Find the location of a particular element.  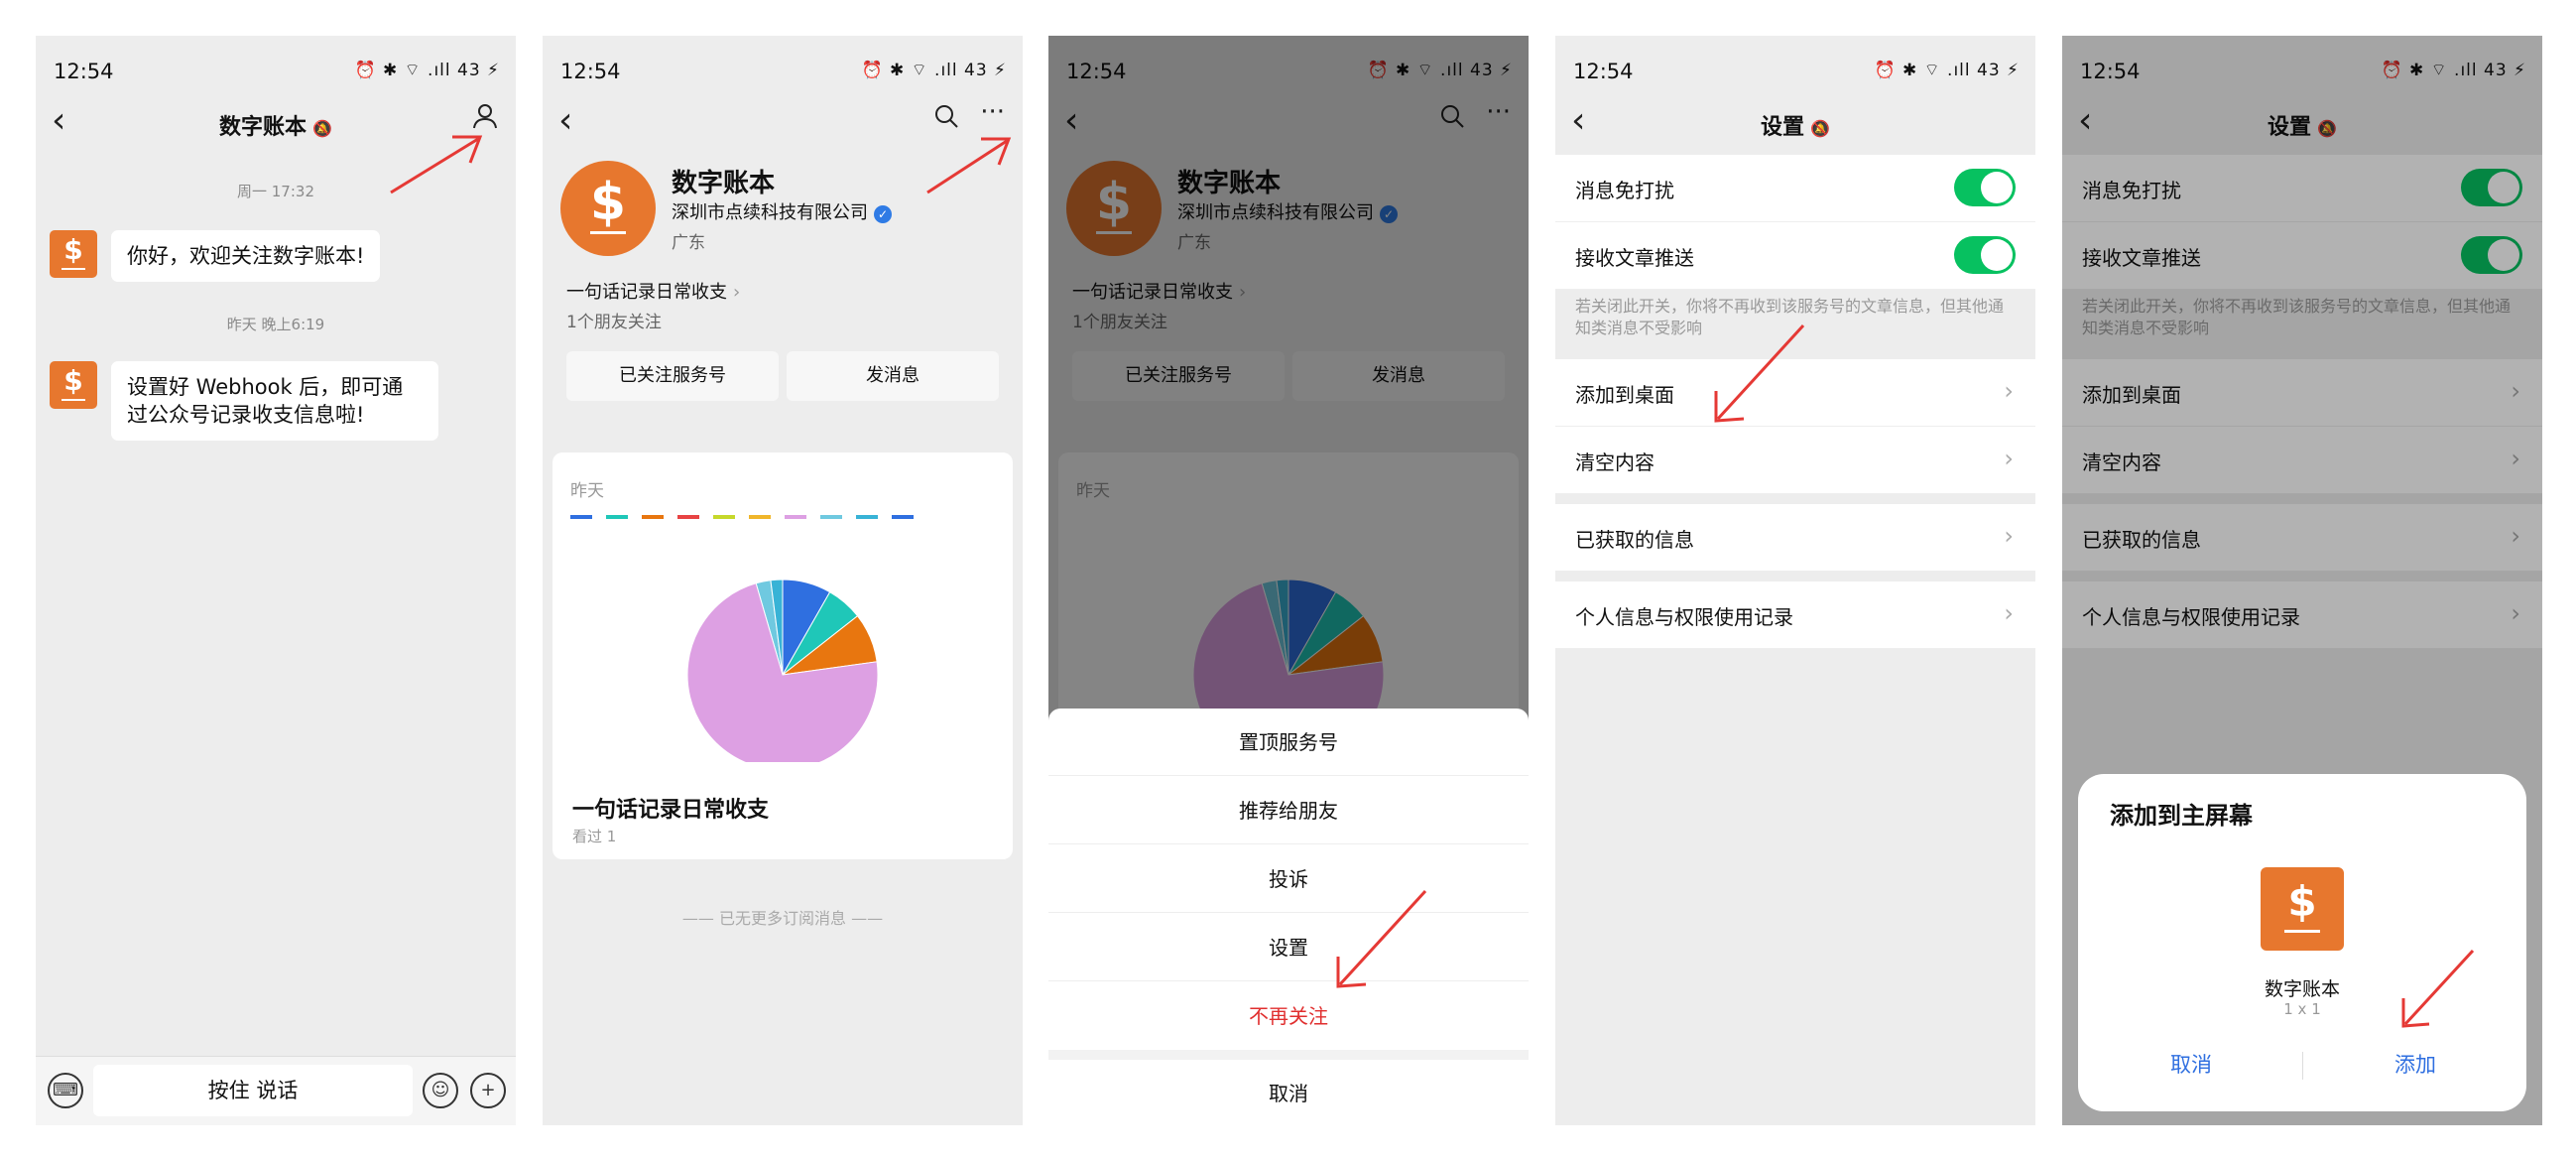

profile-icon is located at coordinates (485, 119).